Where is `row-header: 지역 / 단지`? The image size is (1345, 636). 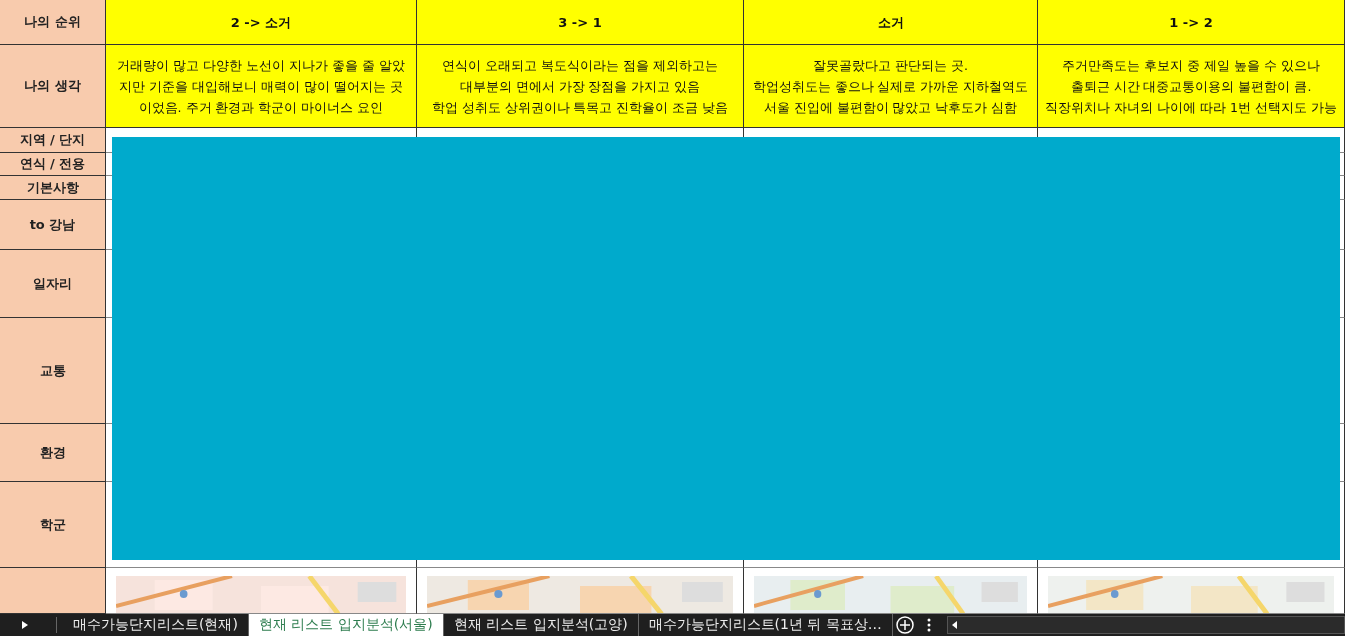
row-header: 지역 / 단지 is located at coordinates (53, 140).